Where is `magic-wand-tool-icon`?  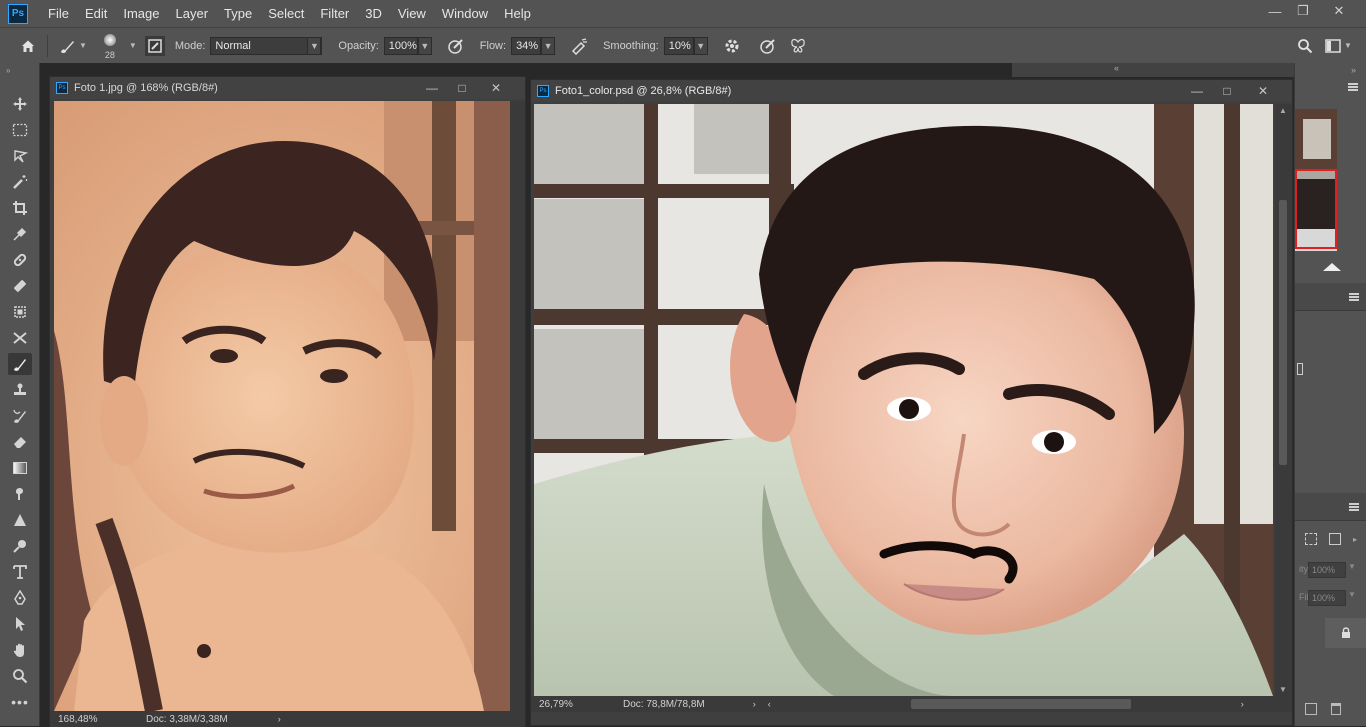 magic-wand-tool-icon is located at coordinates (20, 182).